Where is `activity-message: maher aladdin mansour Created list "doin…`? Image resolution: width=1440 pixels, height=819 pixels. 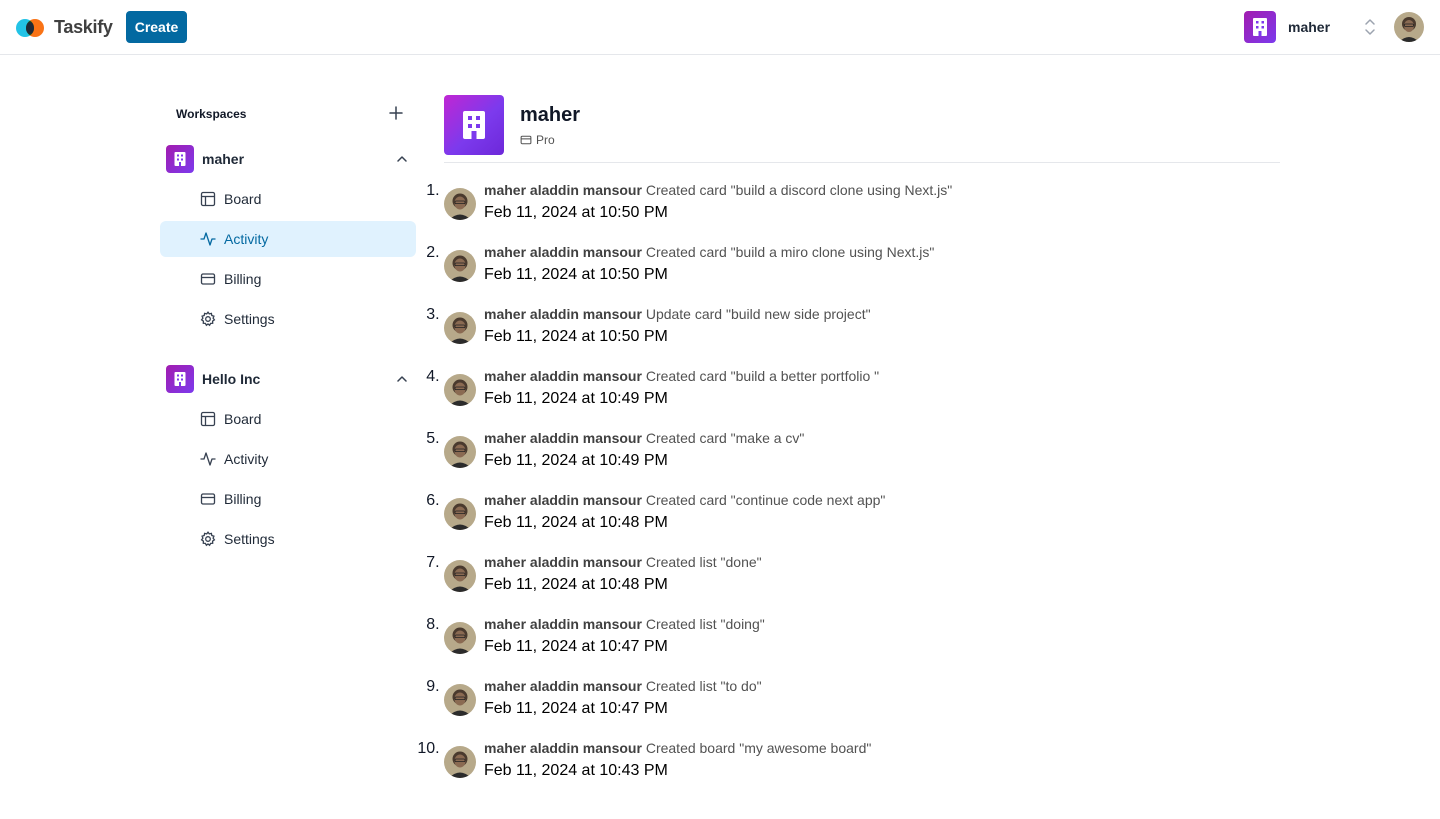
activity-message: maher aladdin mansour Created list "doin… is located at coordinates (624, 624).